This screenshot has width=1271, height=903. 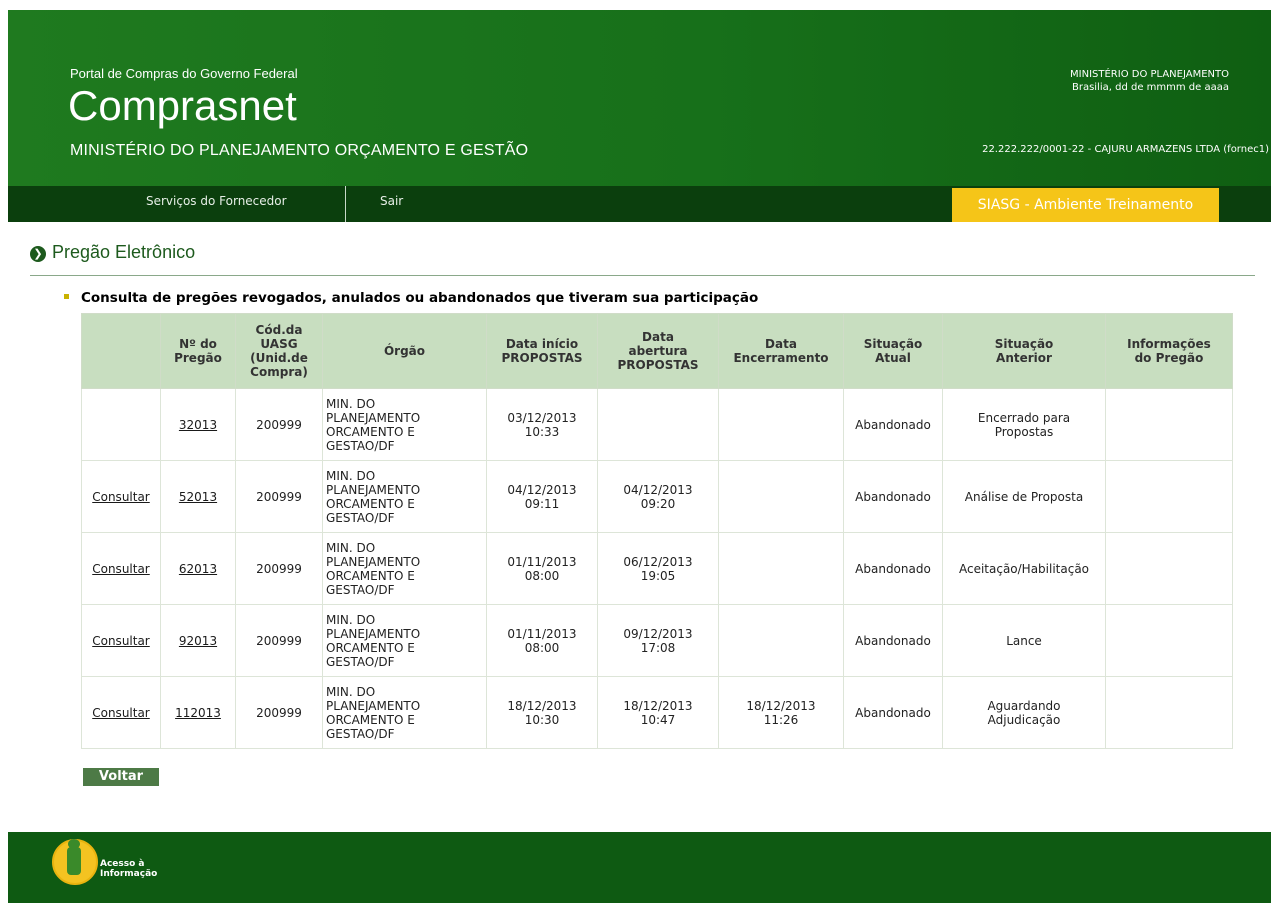 I want to click on pregao-cell: 112013, so click(x=198, y=712).